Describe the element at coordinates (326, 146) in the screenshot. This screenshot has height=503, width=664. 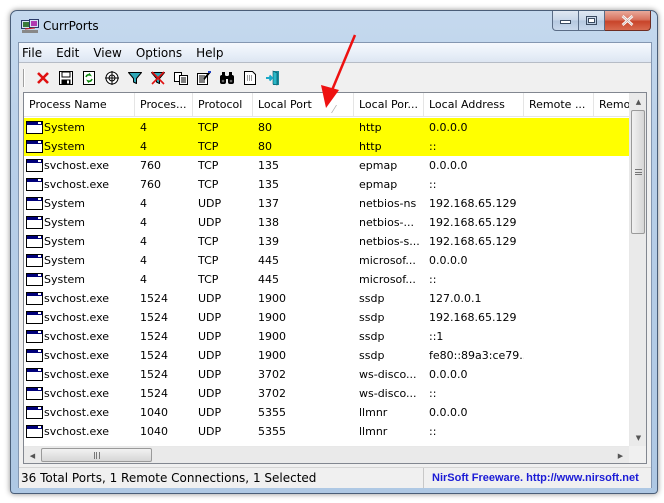
I see `table-row: System 4 TCP 80 http::` at that location.